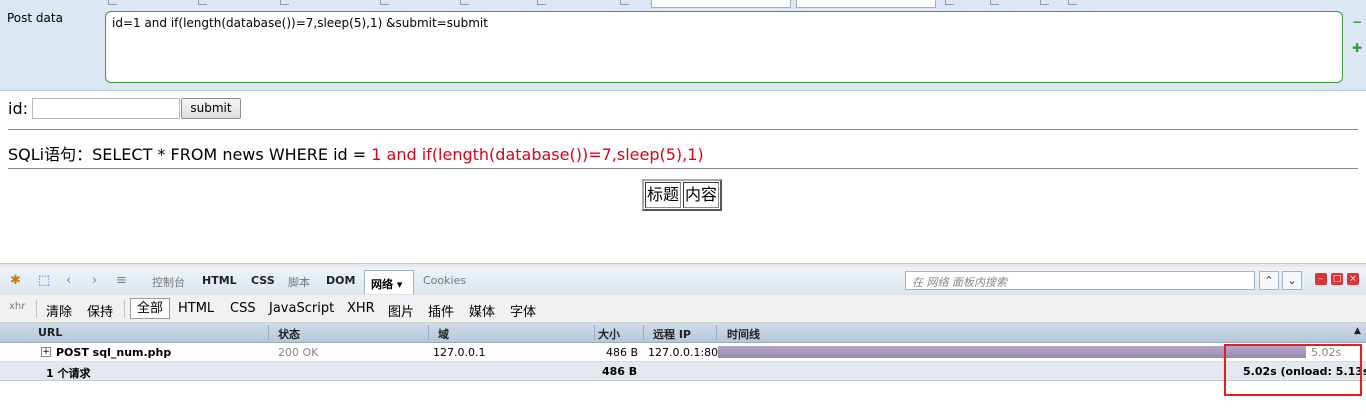 The image size is (1366, 419). Describe the element at coordinates (94, 280) in the screenshot. I see `forward-icon: ›` at that location.